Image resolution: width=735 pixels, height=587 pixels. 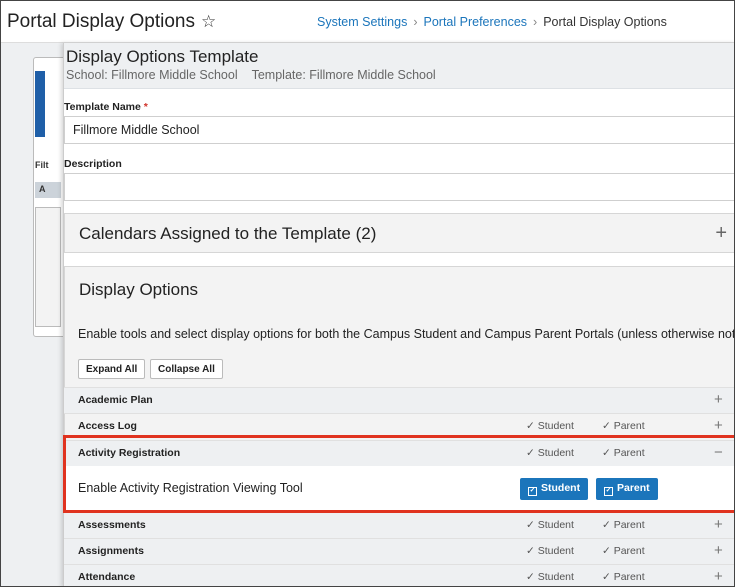 What do you see at coordinates (399, 575) in the screenshot?
I see `option-row-attendance: Attendance ✓ Student ✓ Parent +` at bounding box center [399, 575].